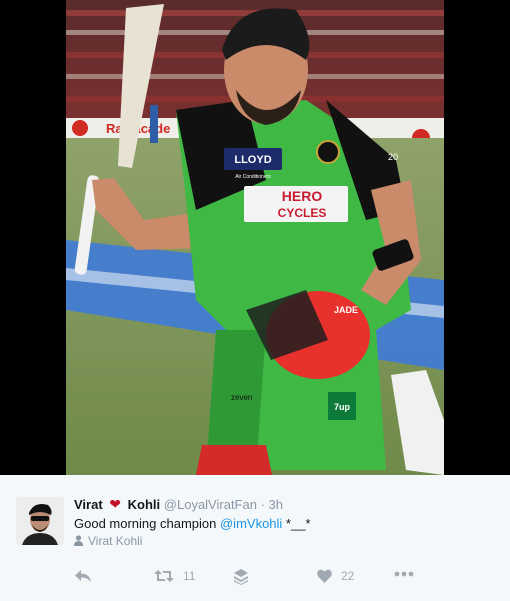 The height and width of the screenshot is (601, 510). Describe the element at coordinates (253, 177) in the screenshot. I see `jersey-sponsor-sub: Air Conditioners` at that location.